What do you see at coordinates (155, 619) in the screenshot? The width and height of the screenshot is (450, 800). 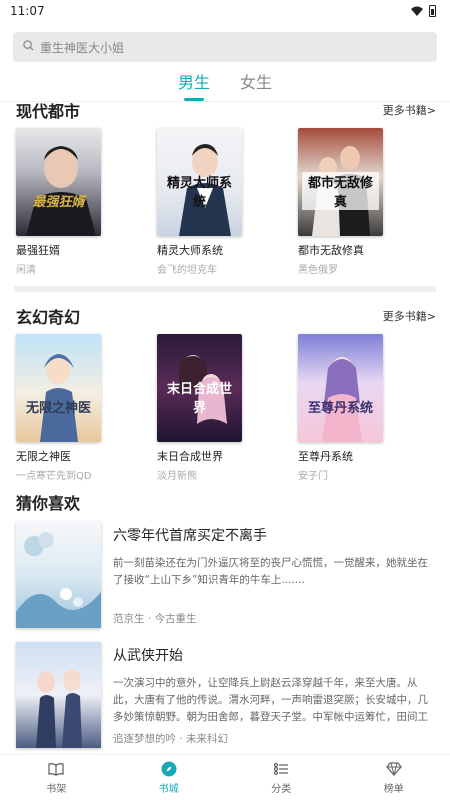 I see `recommend-book-meta: 范京生 · 今古重生` at bounding box center [155, 619].